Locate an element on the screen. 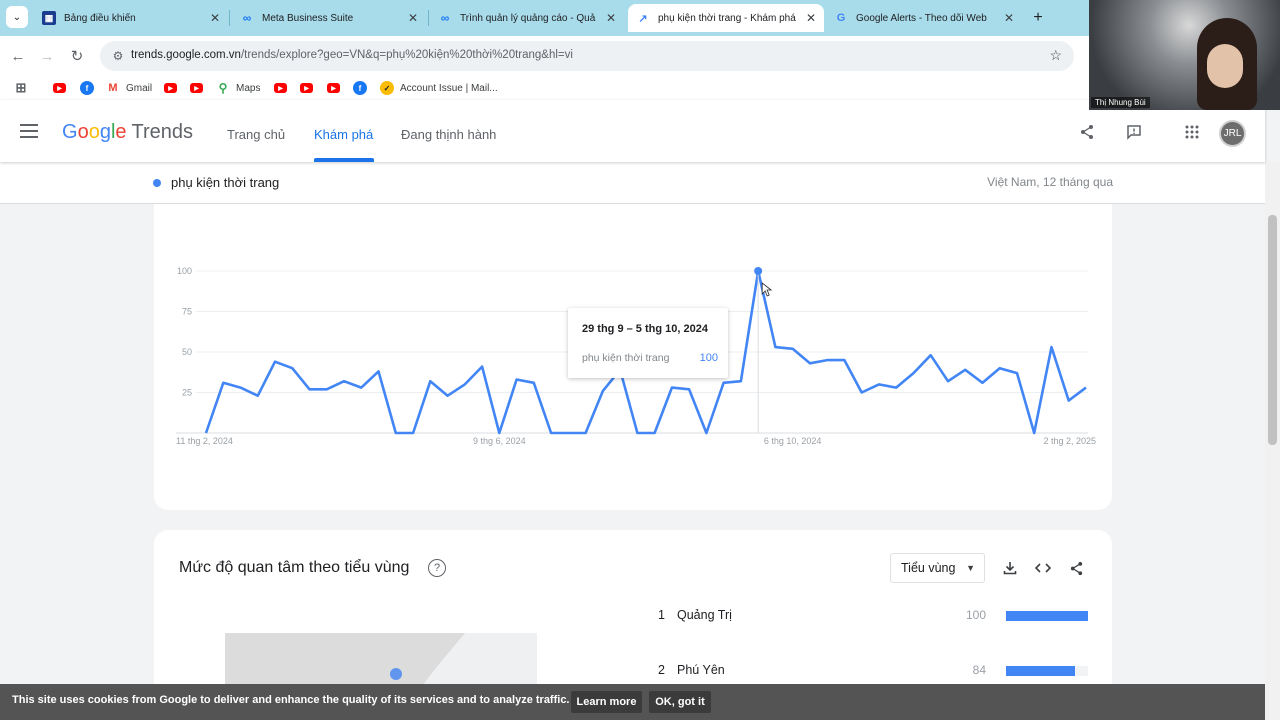 Image resolution: width=1280 pixels, height=720 pixels. active-tab-indicator is located at coordinates (344, 160).